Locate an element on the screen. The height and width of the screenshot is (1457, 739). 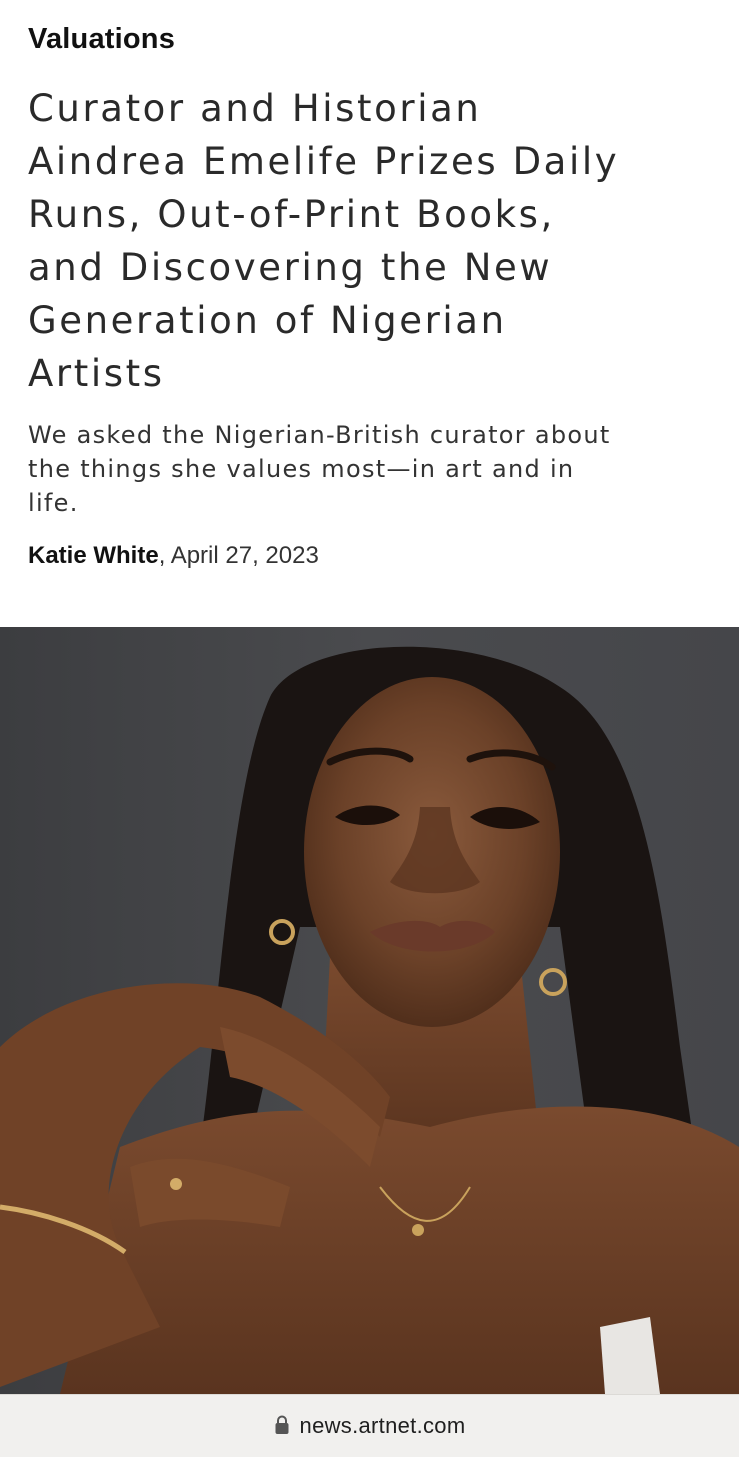
publish-date: April 27, 2023 is located at coordinates (244, 555).